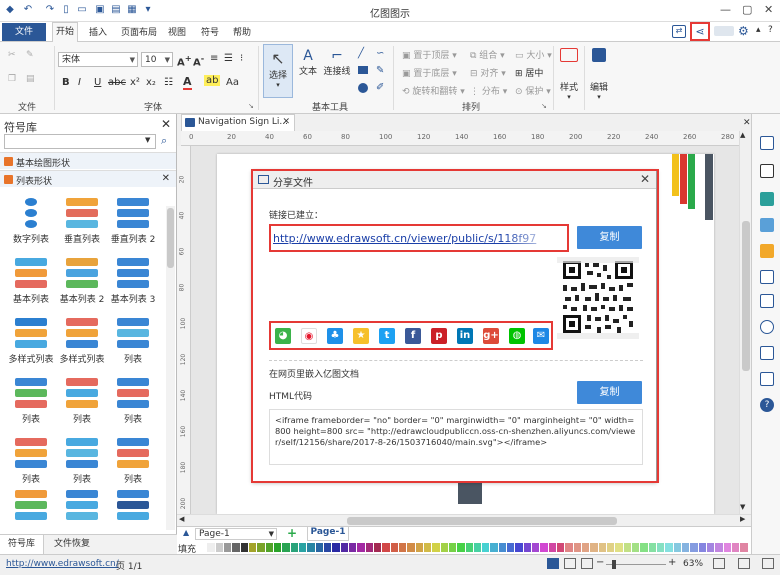  What do you see at coordinates (278, 71) in the screenshot?
I see `select-tool-button: ↖ 选择 ▾` at bounding box center [278, 71].